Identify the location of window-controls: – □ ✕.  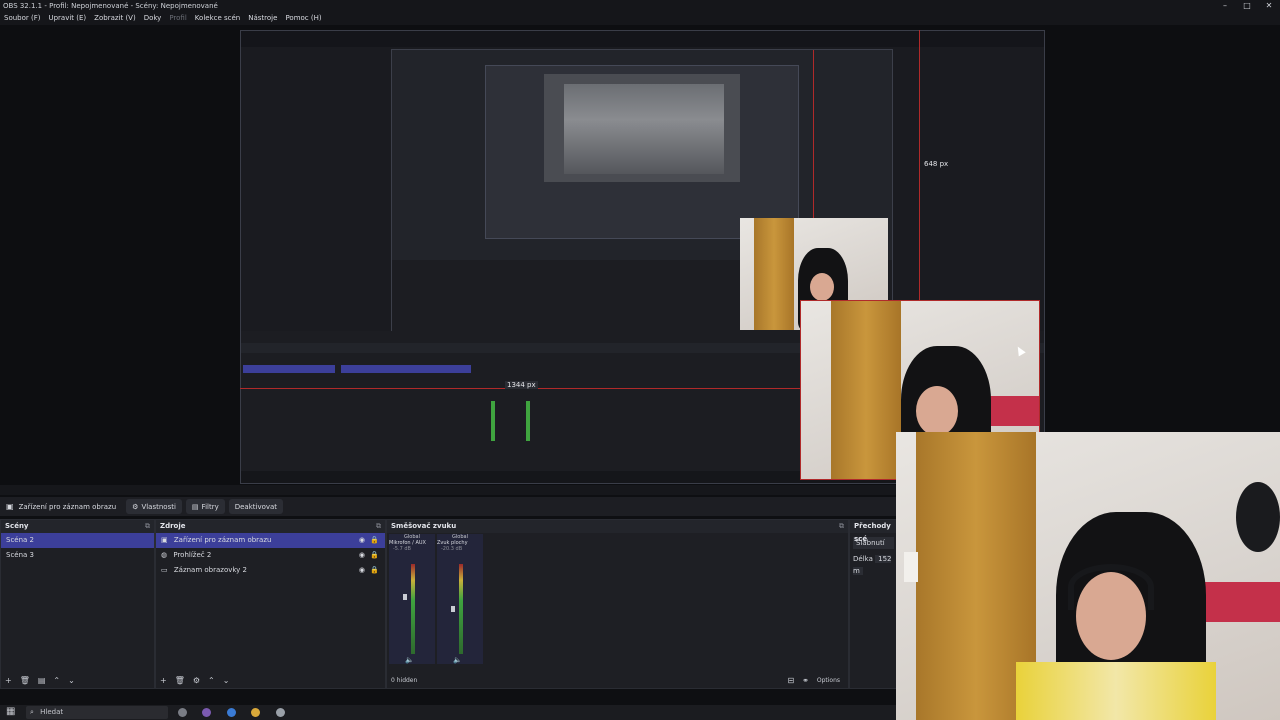
(1247, 5).